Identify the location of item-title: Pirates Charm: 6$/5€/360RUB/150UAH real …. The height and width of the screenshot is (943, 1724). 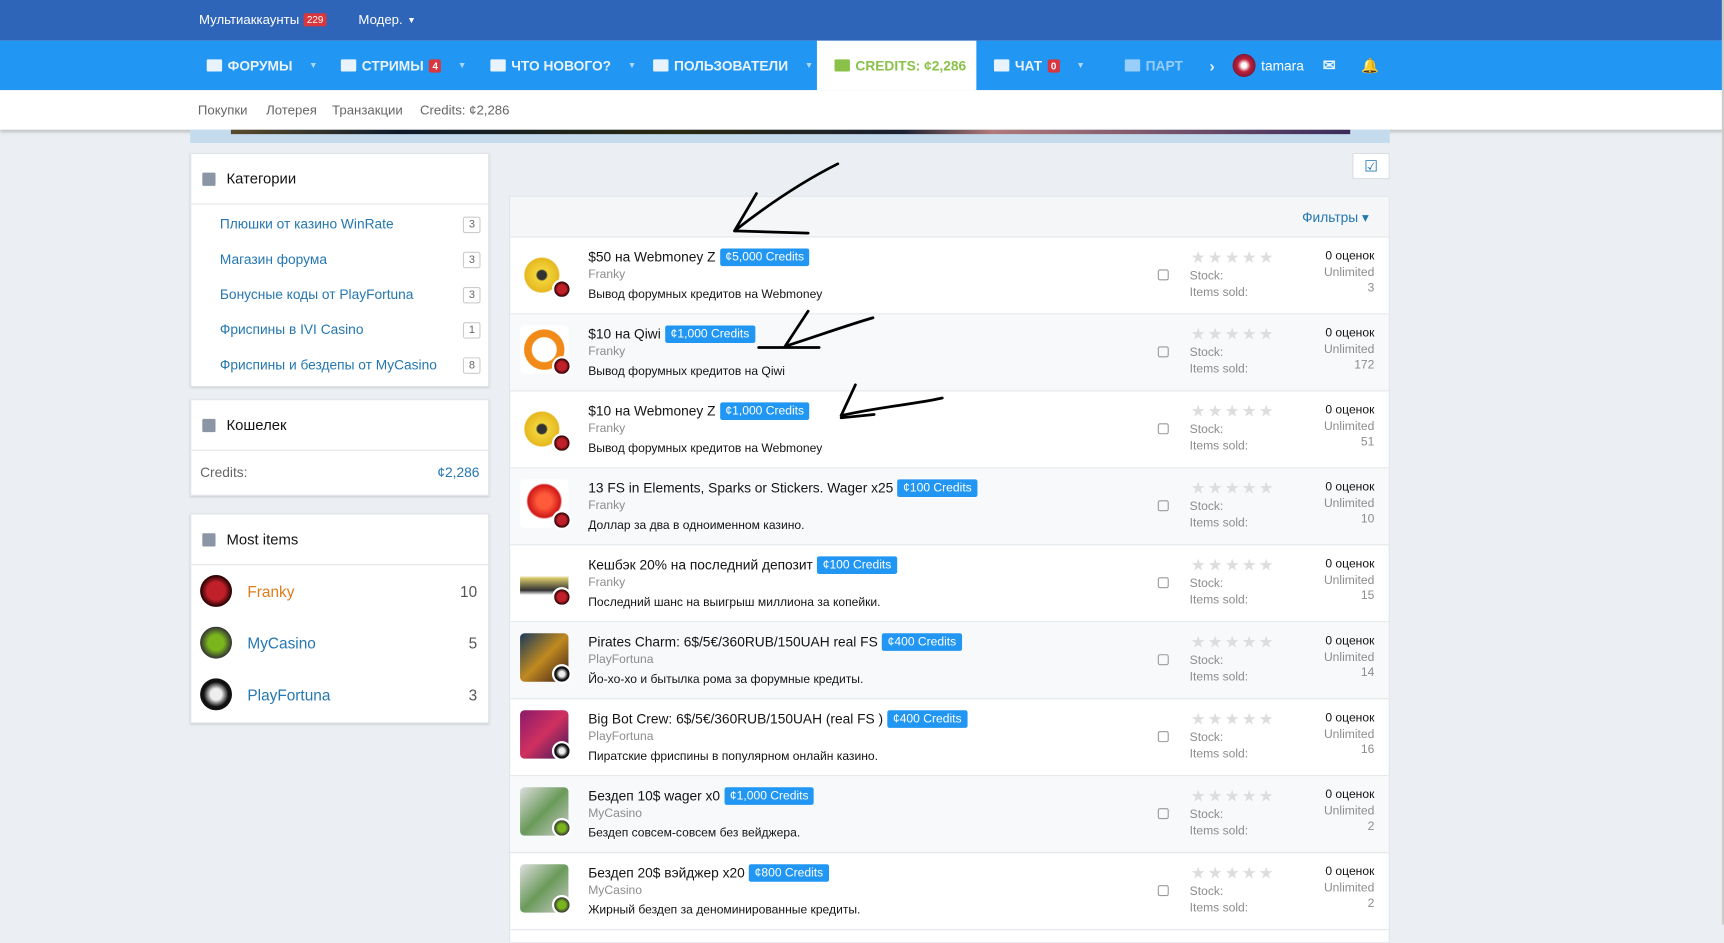
(733, 641).